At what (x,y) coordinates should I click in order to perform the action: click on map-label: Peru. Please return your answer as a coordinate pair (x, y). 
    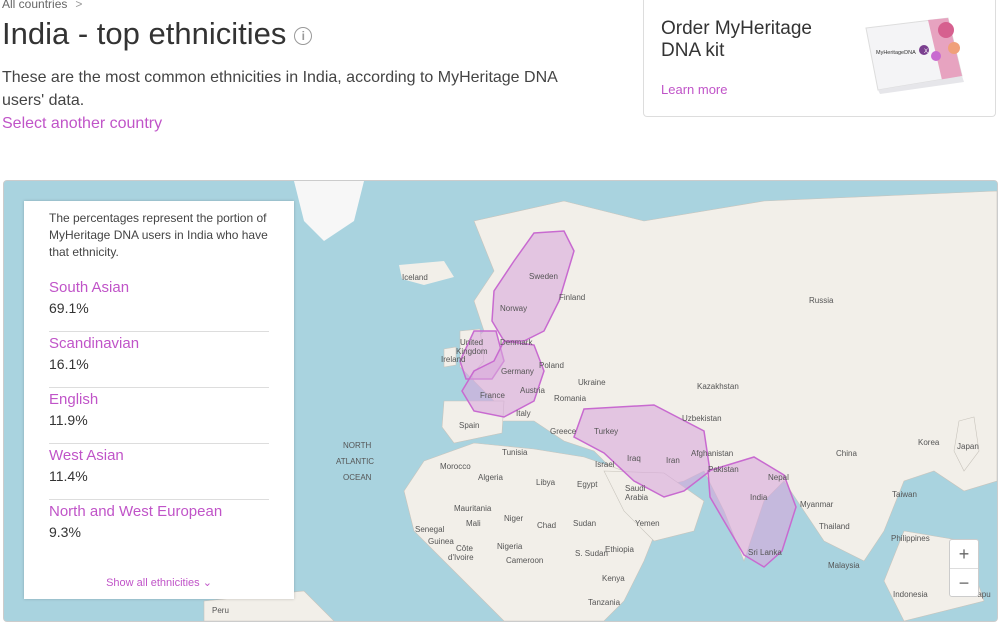
    Looking at the image, I should click on (220, 610).